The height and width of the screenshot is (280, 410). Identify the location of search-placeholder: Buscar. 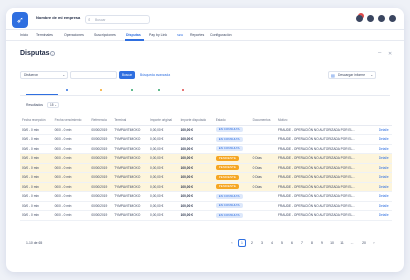
(100, 20).